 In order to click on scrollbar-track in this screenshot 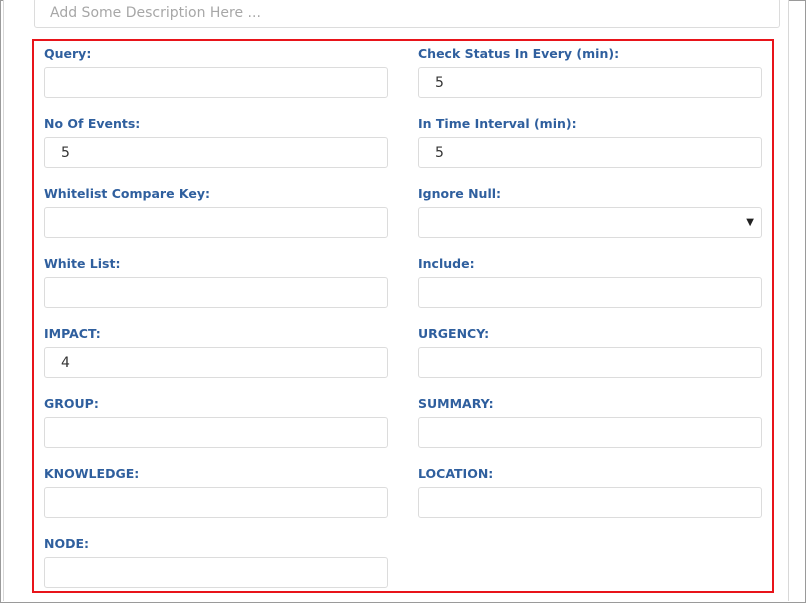, I will do `click(798, 300)`.